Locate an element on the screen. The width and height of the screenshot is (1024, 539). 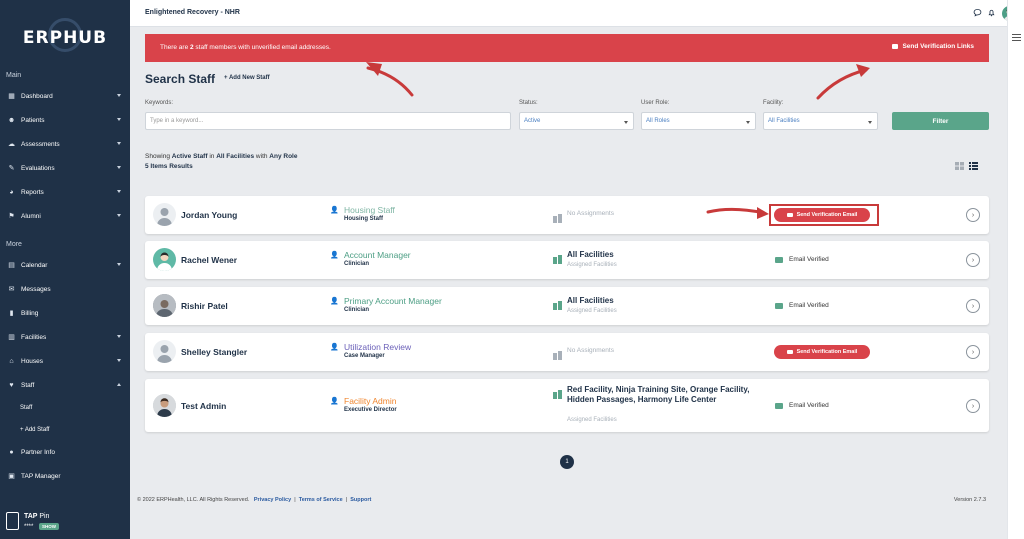
sidebar-item-assessments: ☁ Assessments is located at coordinates (65, 144).